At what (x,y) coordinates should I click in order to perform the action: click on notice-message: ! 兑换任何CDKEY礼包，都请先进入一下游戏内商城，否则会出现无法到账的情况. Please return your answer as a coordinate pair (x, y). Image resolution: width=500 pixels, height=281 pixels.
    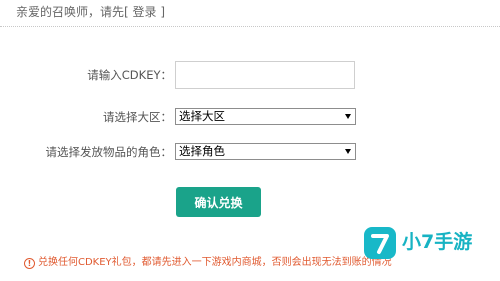
    Looking at the image, I should click on (208, 262).